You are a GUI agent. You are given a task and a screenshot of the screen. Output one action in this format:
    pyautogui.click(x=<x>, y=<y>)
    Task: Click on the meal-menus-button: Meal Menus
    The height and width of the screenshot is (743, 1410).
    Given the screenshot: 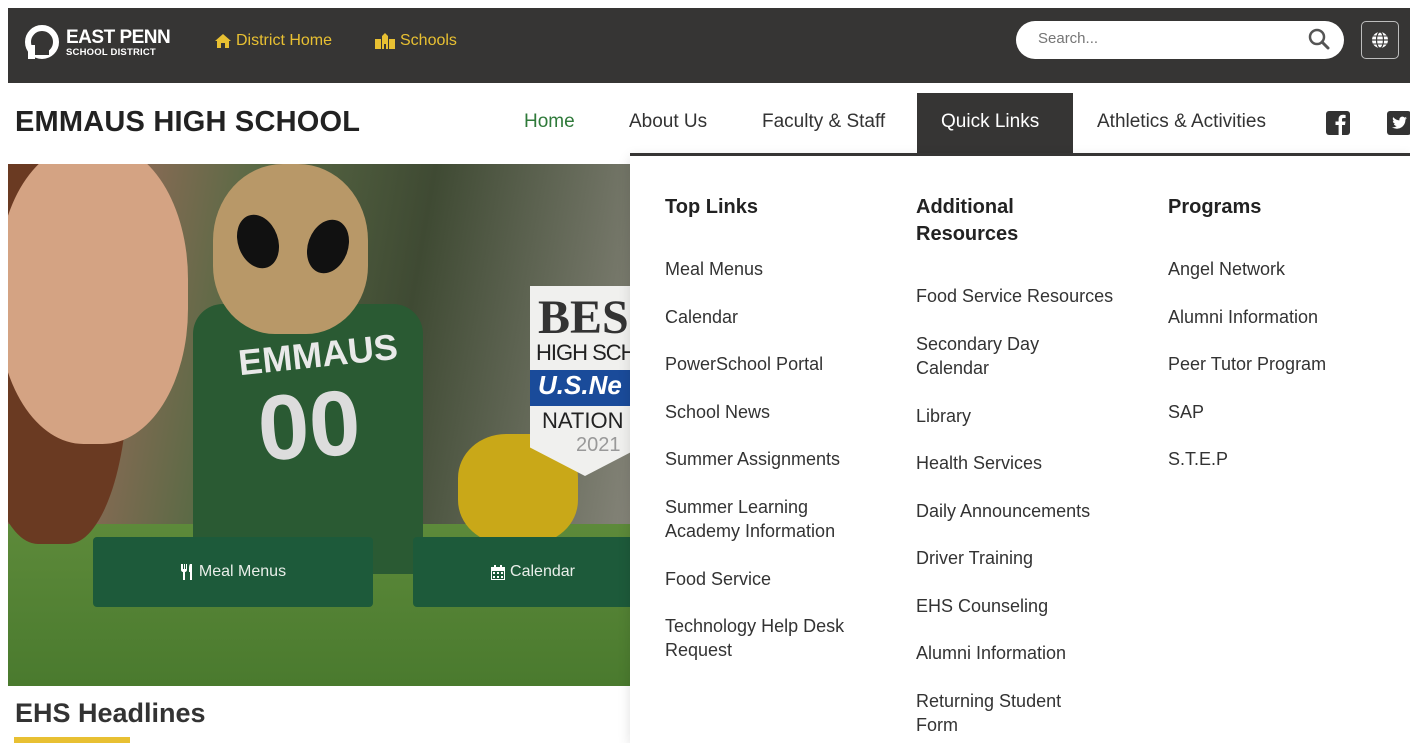 What is the action you would take?
    pyautogui.click(x=233, y=572)
    